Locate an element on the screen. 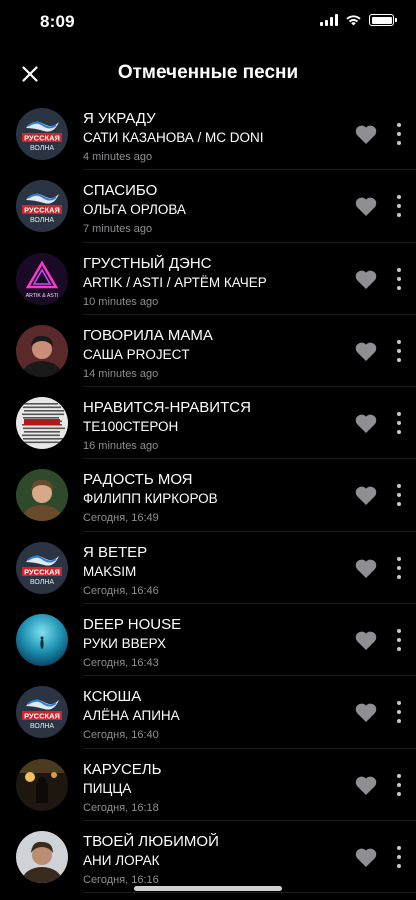 The width and height of the screenshot is (416, 900). battery-icon is located at coordinates (383, 20).